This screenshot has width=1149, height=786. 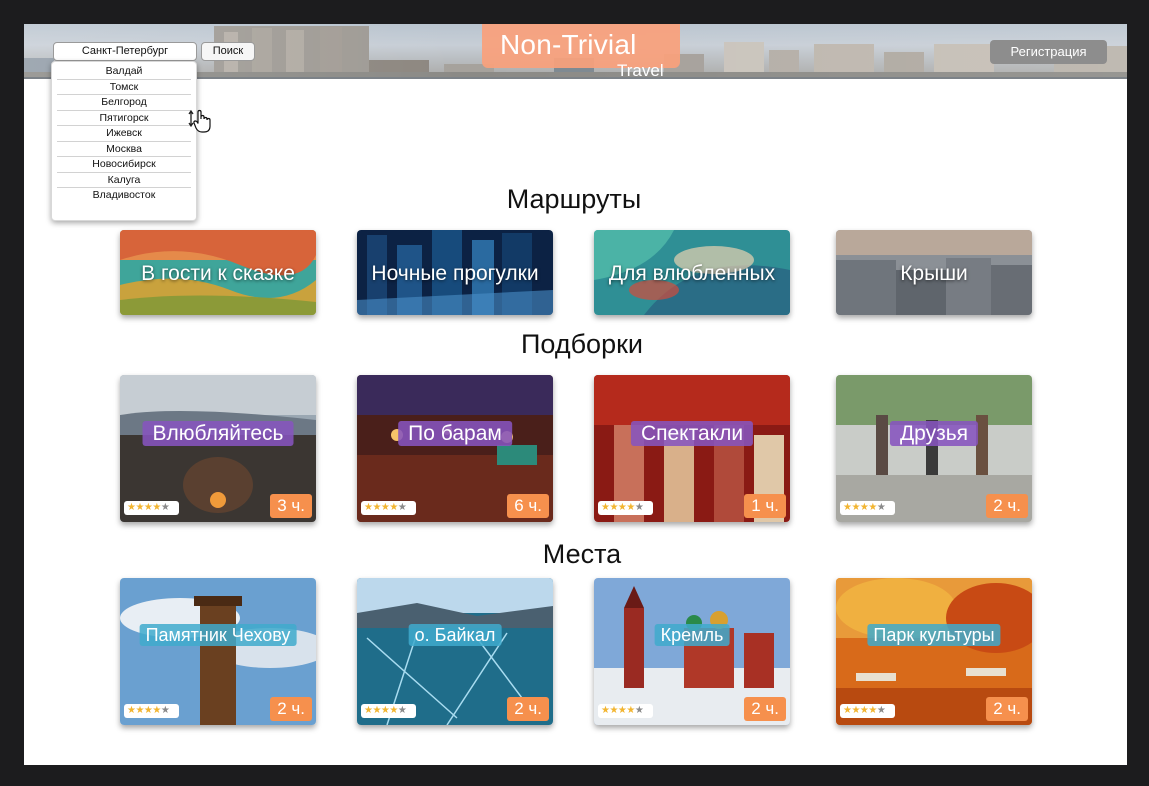 I want to click on collection-card: Влюбляйтесь ★★★★★ 3 ч., so click(x=218, y=448).